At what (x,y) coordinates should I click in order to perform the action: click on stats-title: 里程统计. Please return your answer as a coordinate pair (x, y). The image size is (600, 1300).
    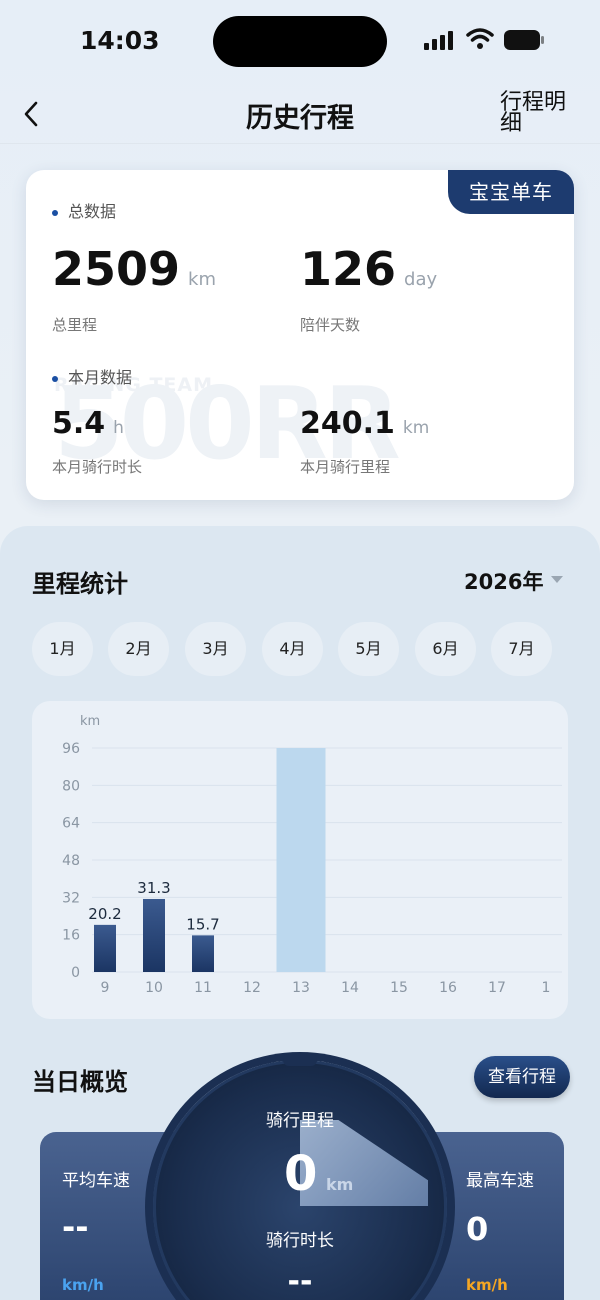
    Looking at the image, I should click on (80, 584).